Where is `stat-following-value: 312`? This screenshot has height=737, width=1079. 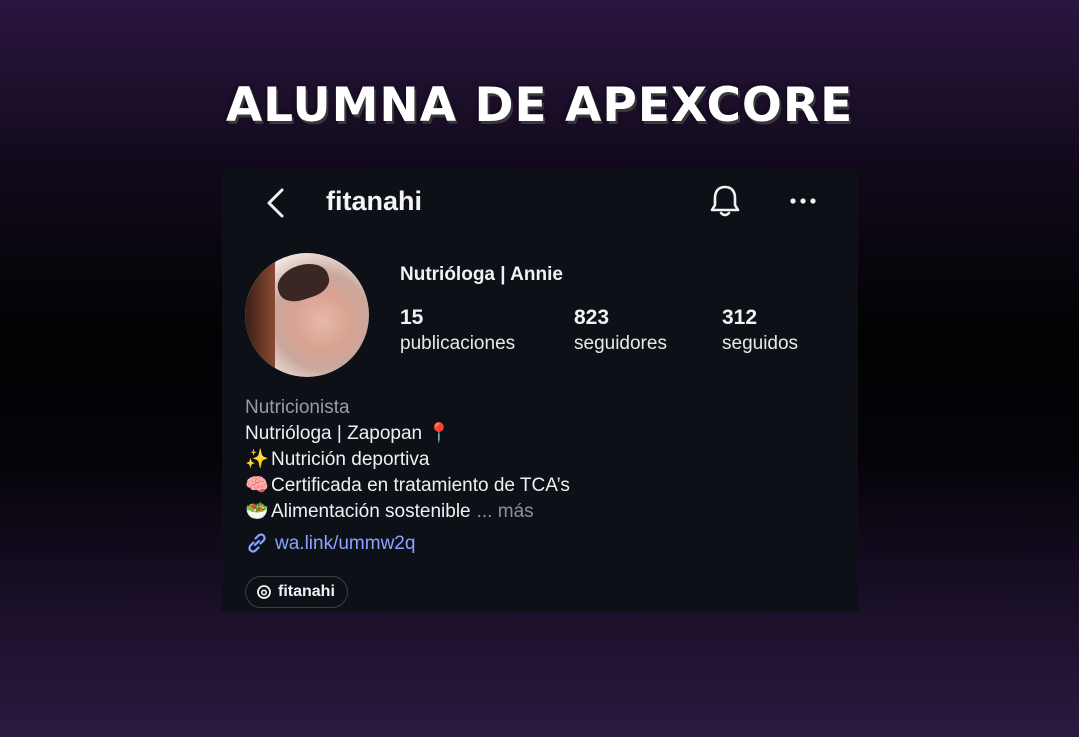 stat-following-value: 312 is located at coordinates (740, 317).